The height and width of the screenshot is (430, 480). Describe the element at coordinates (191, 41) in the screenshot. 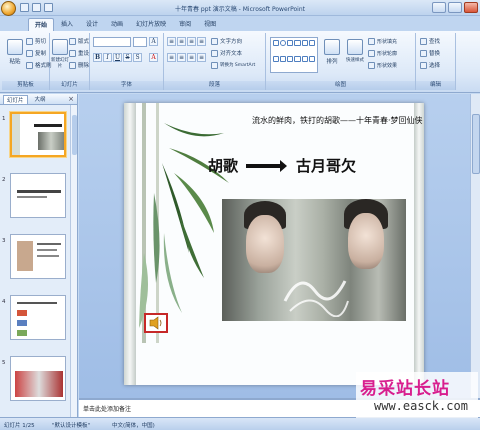

I see `decrease-indent-icon: ≡` at that location.